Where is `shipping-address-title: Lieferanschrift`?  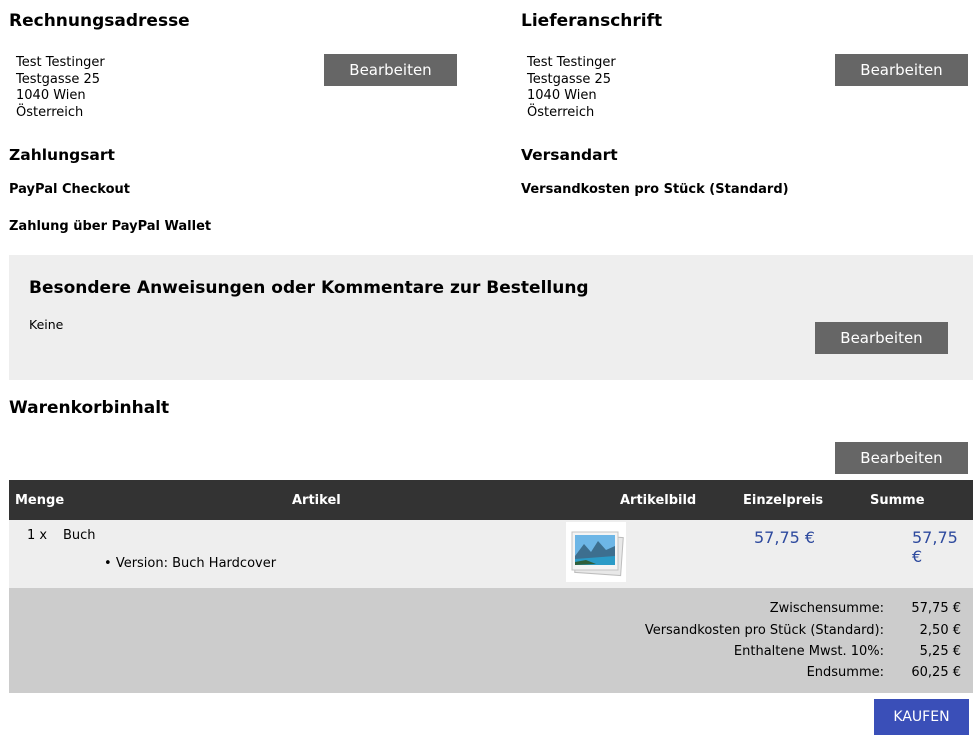
shipping-address-title: Lieferanschrift is located at coordinates (592, 21).